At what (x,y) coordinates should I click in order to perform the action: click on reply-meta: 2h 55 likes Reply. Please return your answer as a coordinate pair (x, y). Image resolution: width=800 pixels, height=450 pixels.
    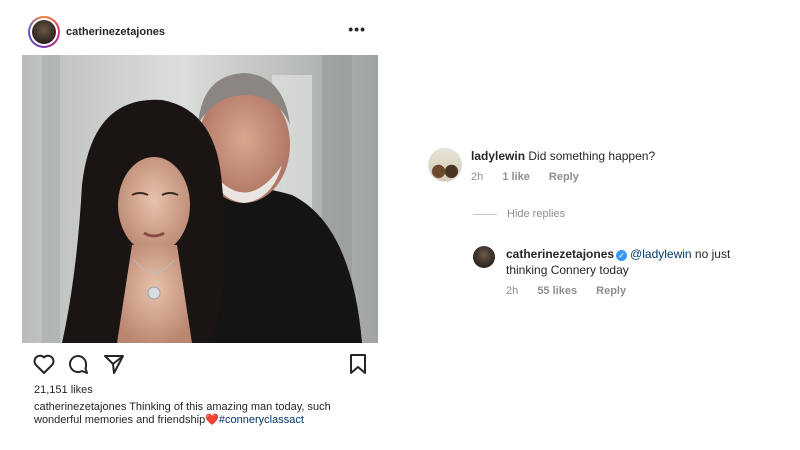
    Looking at the image, I should click on (574, 291).